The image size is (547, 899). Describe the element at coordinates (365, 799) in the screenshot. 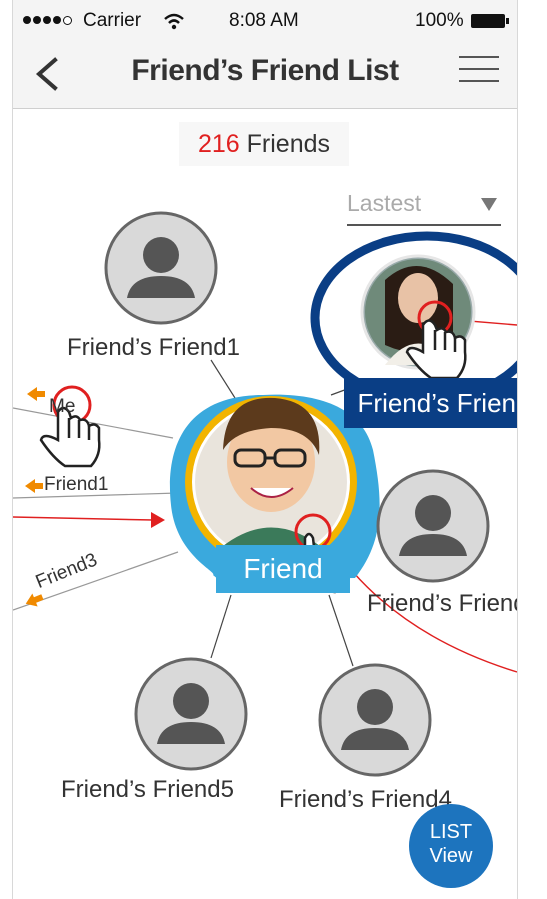

I see `node-ff4-label: Friend’s Friend4` at that location.